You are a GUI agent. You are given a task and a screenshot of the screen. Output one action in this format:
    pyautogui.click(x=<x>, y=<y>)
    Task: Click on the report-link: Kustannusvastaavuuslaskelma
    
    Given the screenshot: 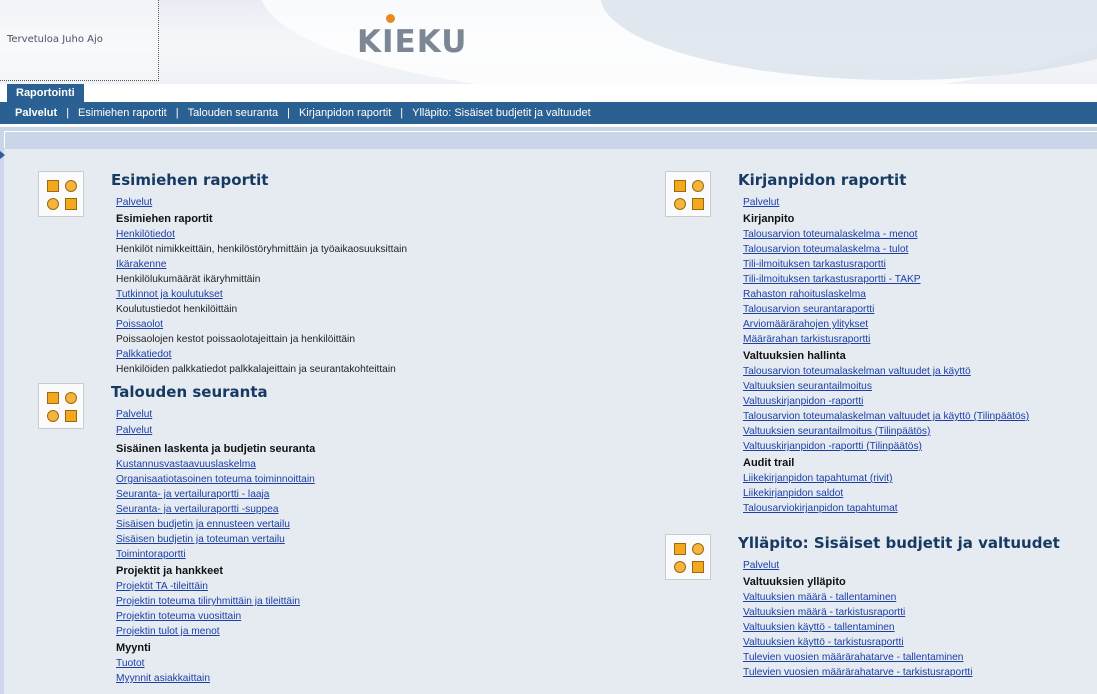 What is the action you would take?
    pyautogui.click(x=215, y=464)
    